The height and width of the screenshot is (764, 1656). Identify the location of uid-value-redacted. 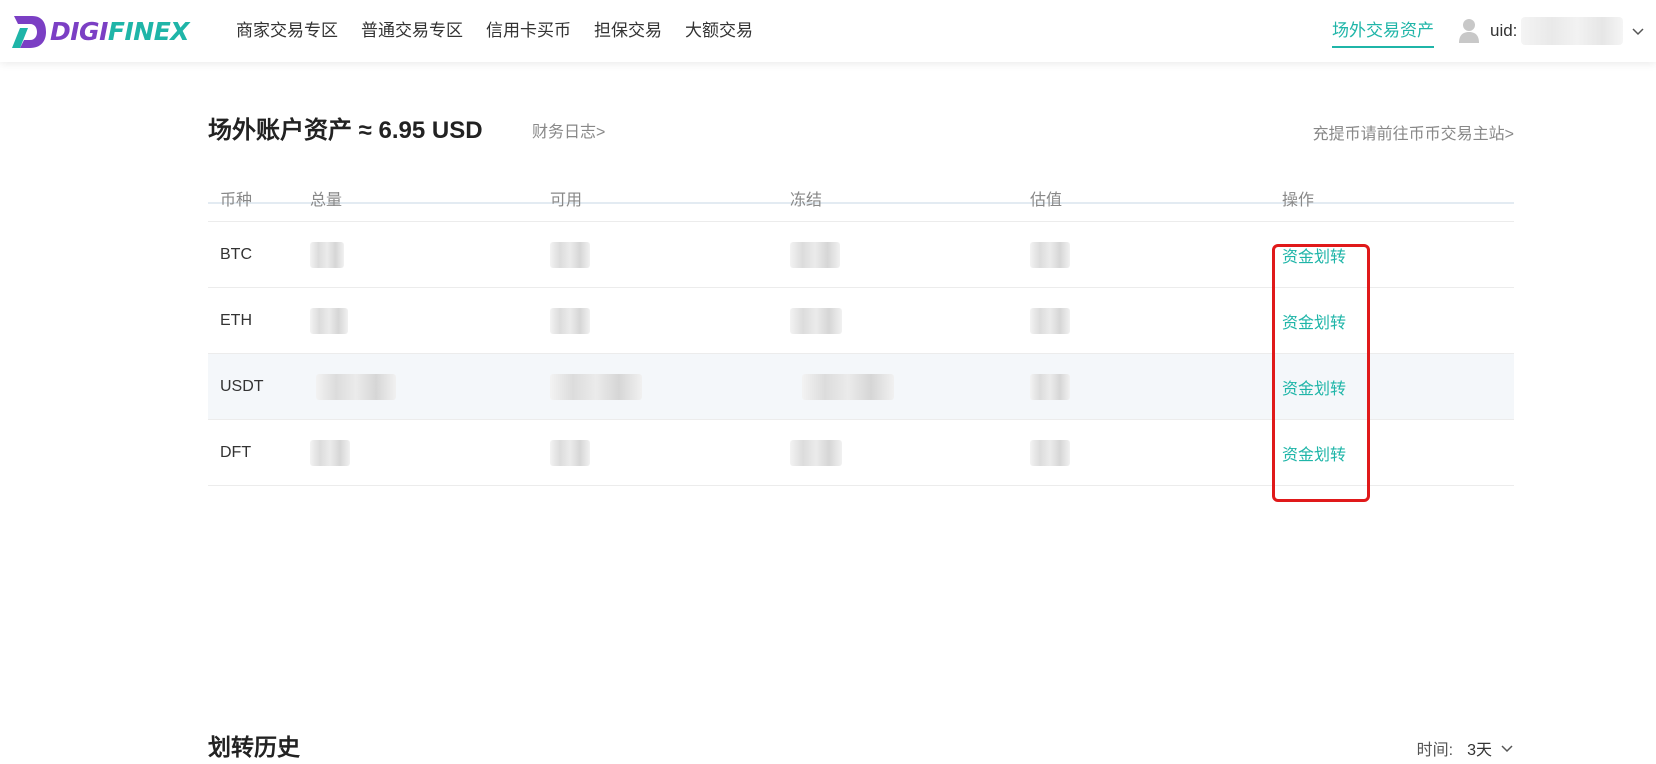
(1572, 31).